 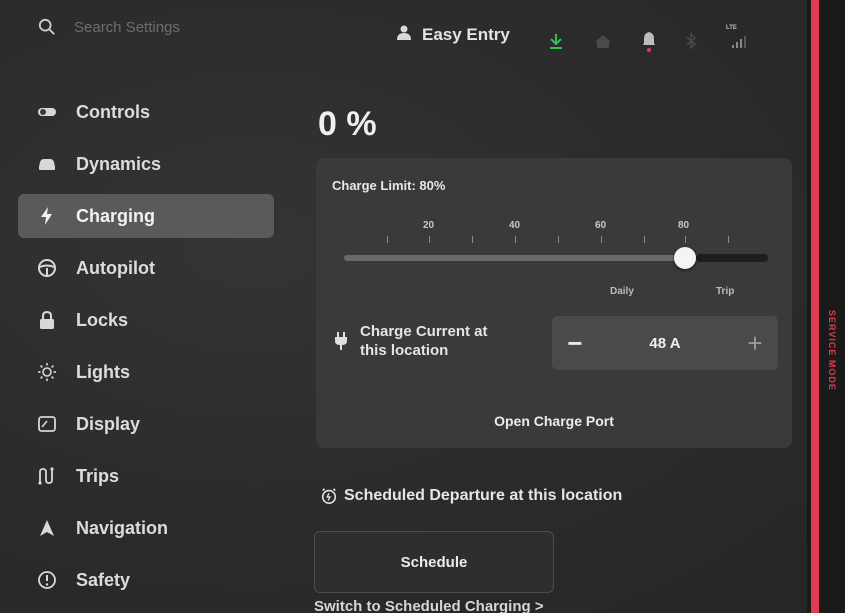 What do you see at coordinates (47, 320) in the screenshot?
I see `lock-icon` at bounding box center [47, 320].